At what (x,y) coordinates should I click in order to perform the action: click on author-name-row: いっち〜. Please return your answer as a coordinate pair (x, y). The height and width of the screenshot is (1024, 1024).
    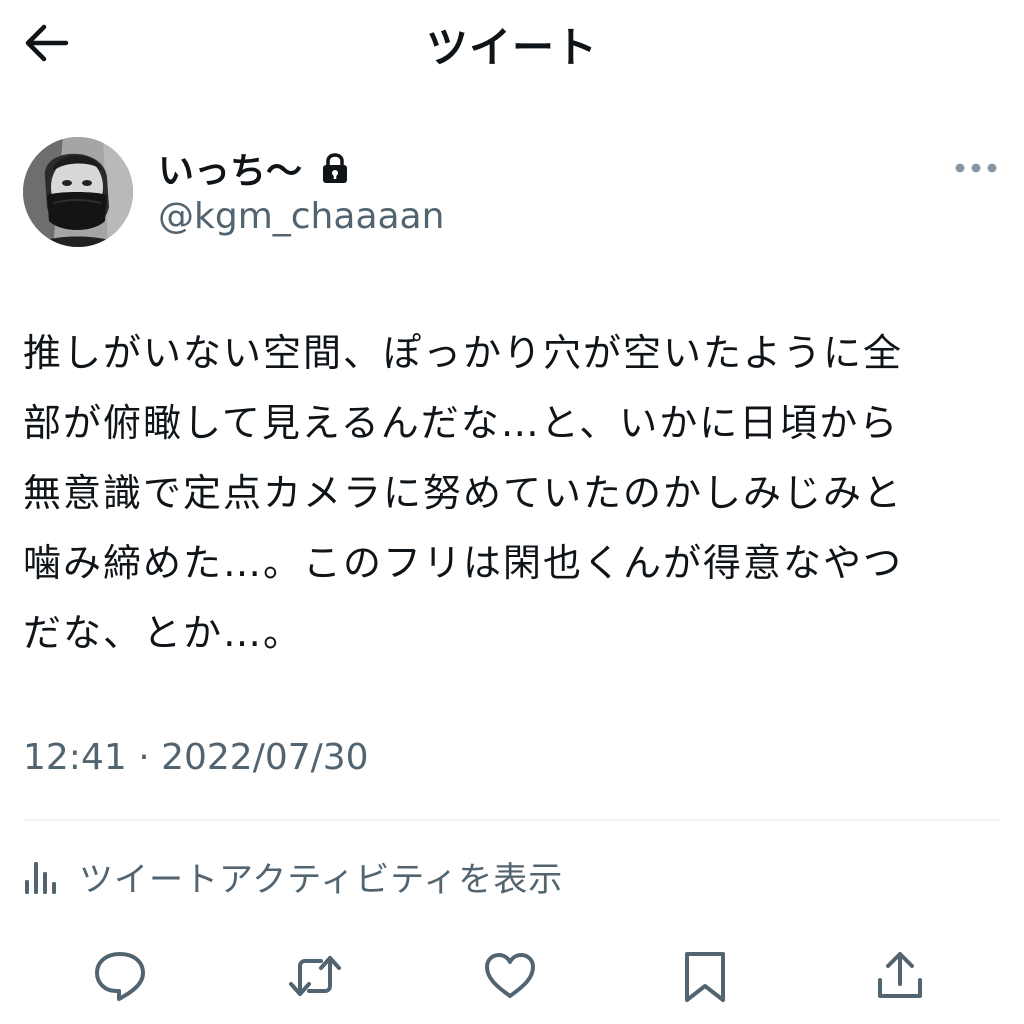
    Looking at the image, I should click on (254, 168).